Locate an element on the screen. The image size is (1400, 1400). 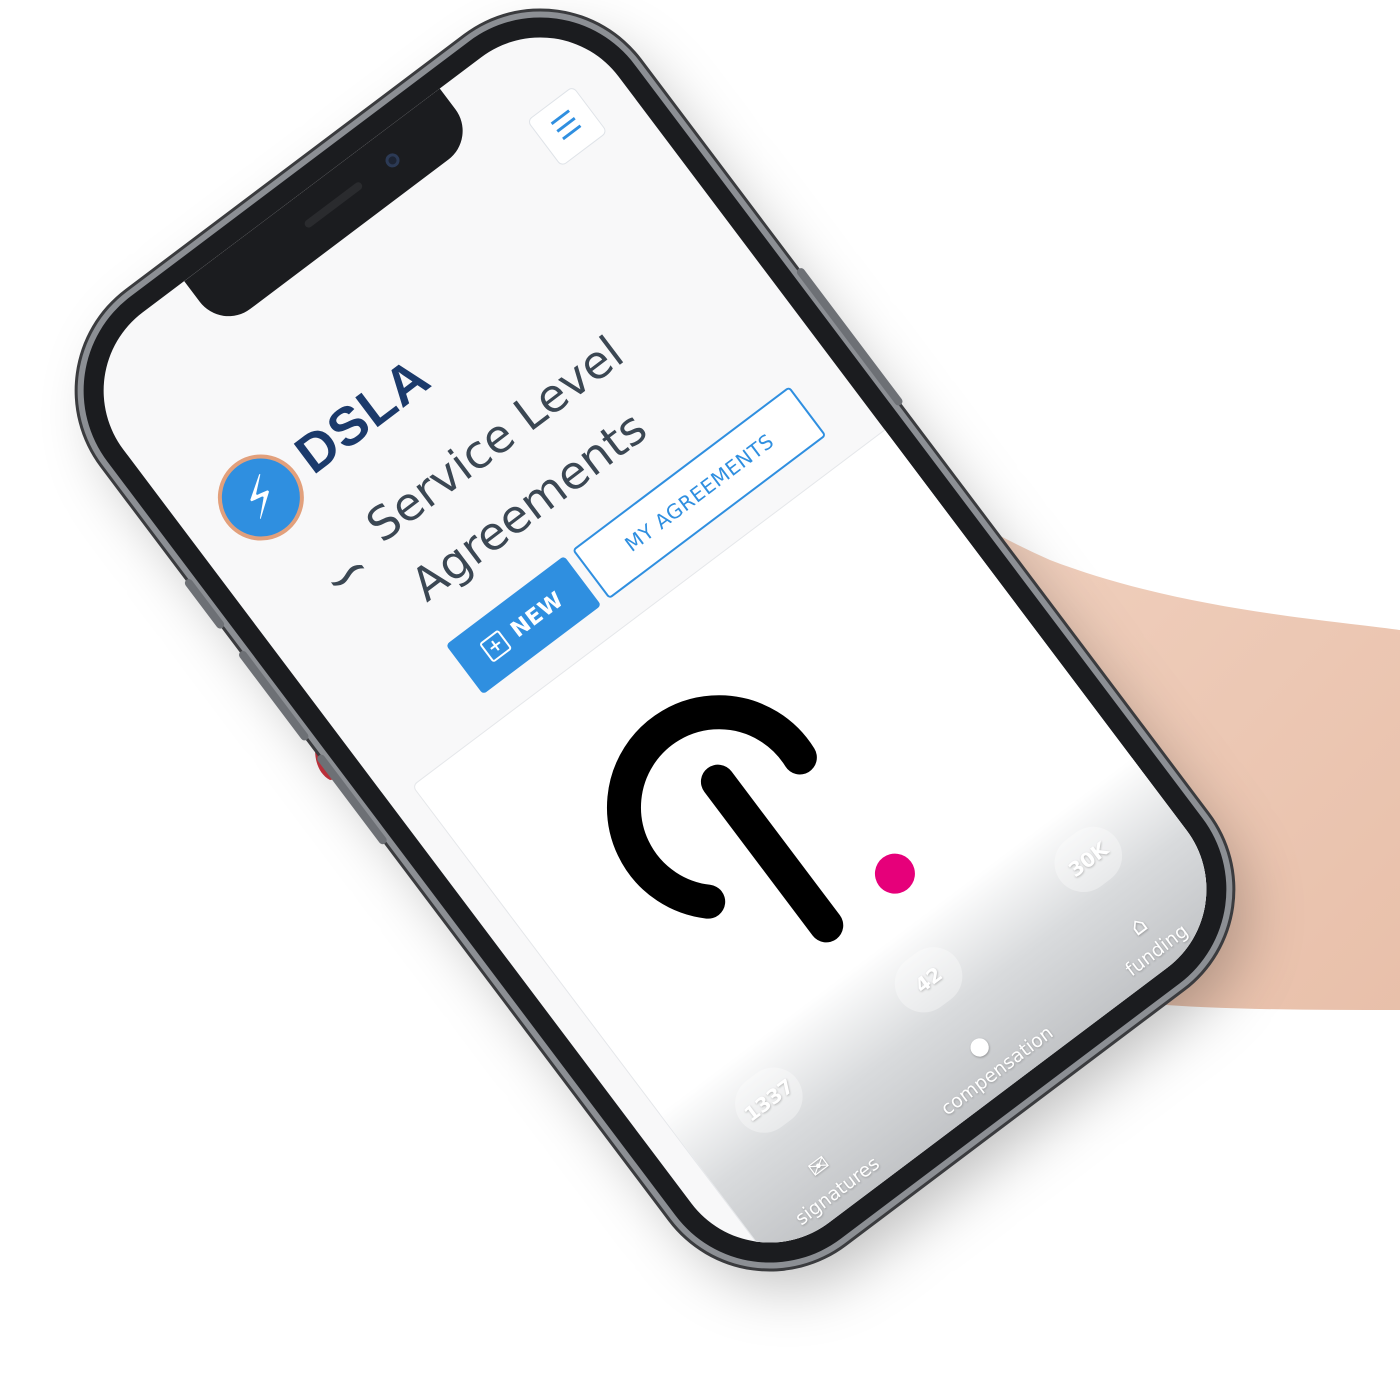
camera-icon is located at coordinates (392, 160).